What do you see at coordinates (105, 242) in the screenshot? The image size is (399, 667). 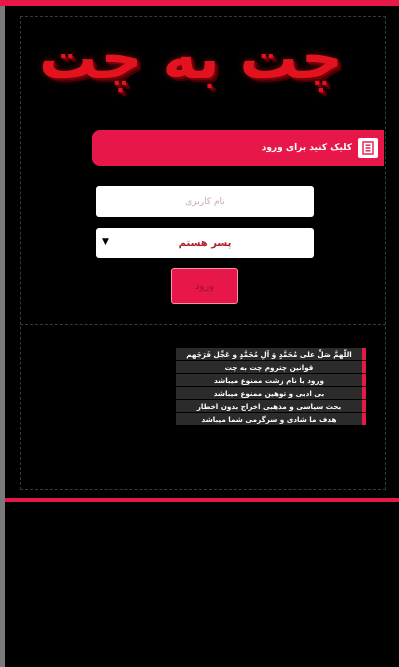 I see `chevron-down-icon: ▼` at bounding box center [105, 242].